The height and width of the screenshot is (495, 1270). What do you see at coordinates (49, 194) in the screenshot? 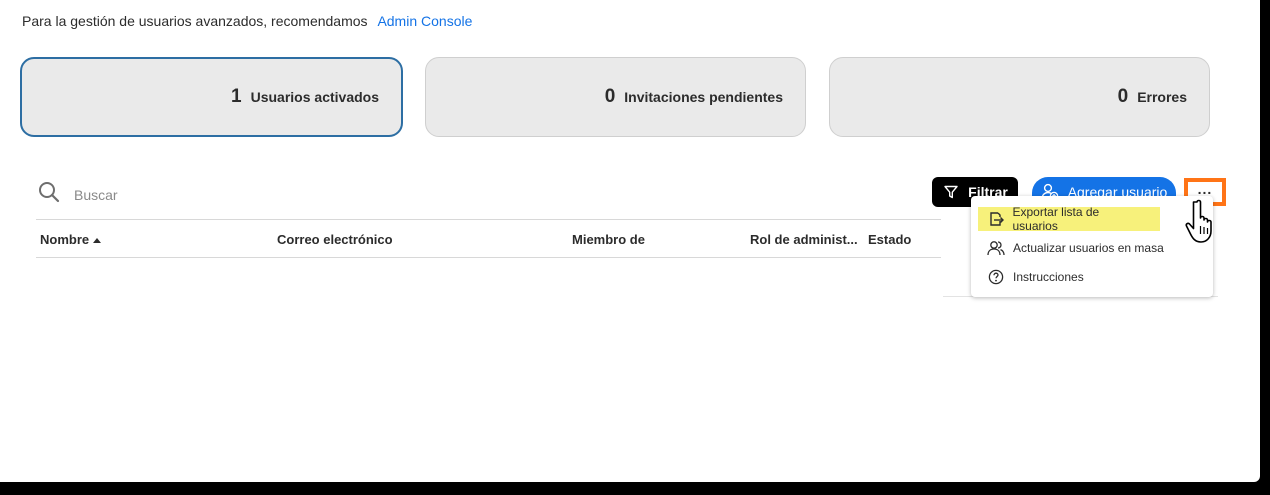
I see `search-icon` at bounding box center [49, 194].